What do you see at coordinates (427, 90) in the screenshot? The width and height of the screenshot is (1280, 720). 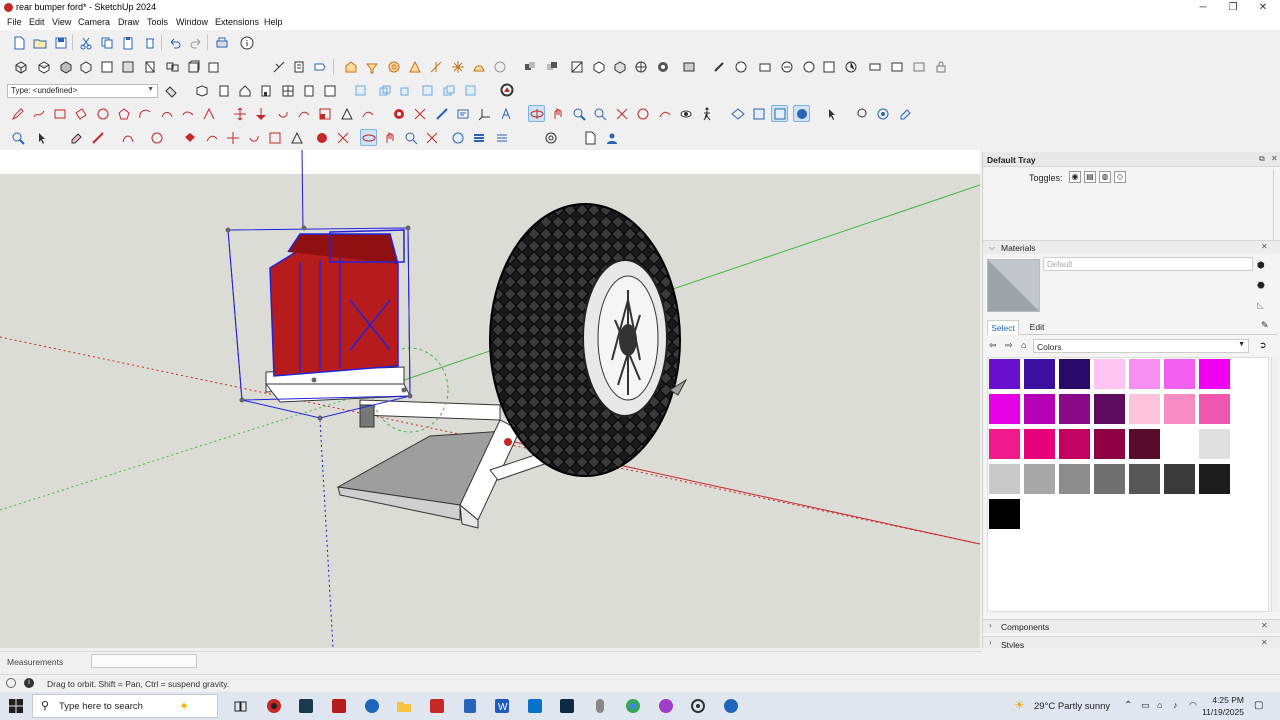 I see `make-unique-icon` at bounding box center [427, 90].